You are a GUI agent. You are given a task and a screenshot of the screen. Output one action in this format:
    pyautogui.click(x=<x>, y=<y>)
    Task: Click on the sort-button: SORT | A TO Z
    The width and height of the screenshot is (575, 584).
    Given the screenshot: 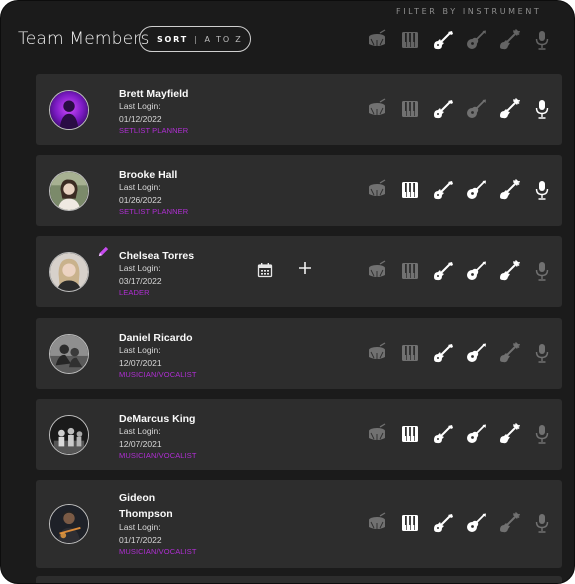 What is the action you would take?
    pyautogui.click(x=195, y=39)
    